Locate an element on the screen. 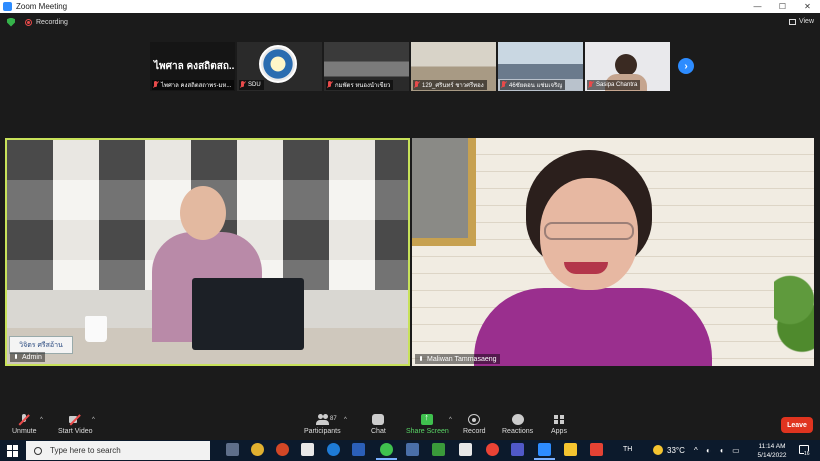  audio-options-caret: ^ is located at coordinates (41, 420).